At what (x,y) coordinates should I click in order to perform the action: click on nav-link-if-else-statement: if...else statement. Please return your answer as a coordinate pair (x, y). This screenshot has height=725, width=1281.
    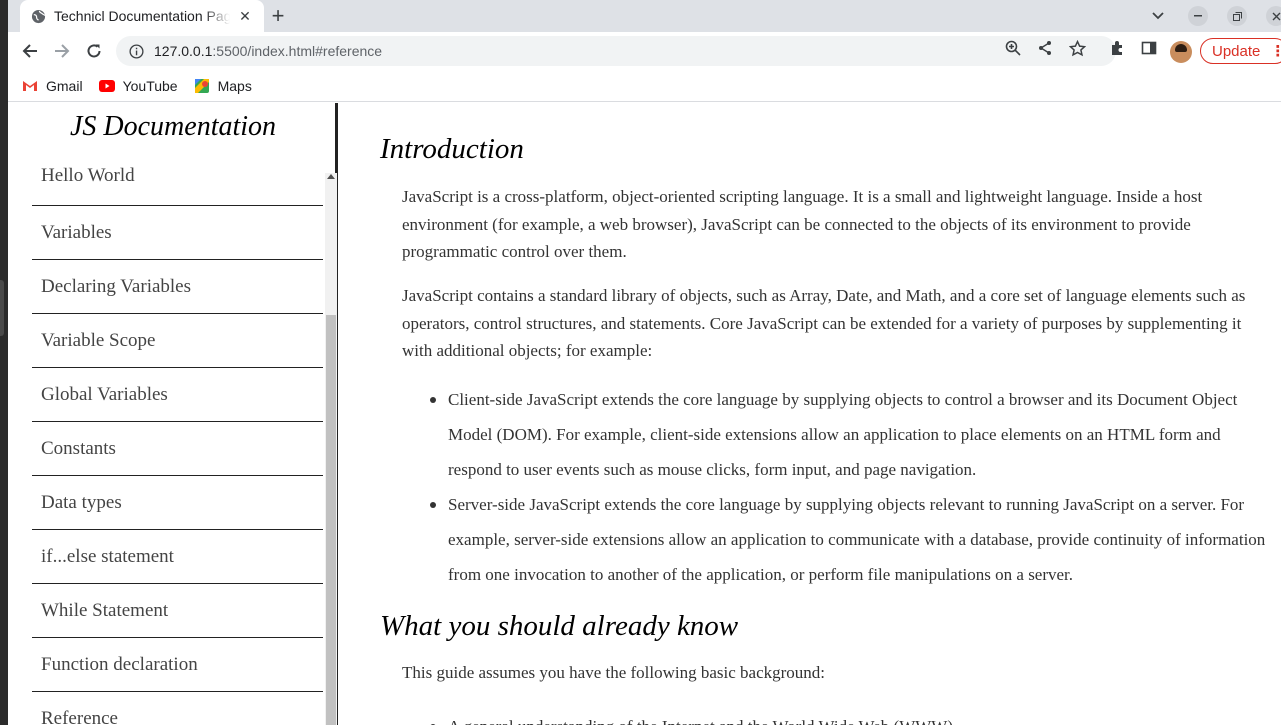
    Looking at the image, I should click on (177, 557).